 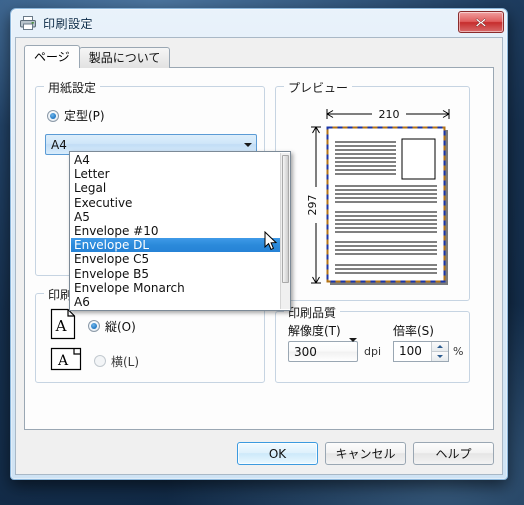 I want to click on tab-about-product-label: 製品について, so click(x=124, y=58).